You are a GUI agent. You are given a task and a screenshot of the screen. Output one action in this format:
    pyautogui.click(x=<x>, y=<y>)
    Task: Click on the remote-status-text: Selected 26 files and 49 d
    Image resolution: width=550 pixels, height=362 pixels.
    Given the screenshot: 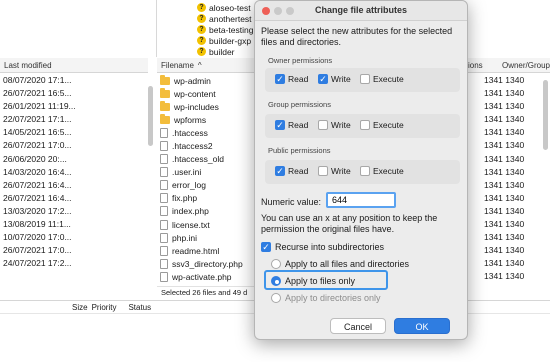 What is the action you would take?
    pyautogui.click(x=212, y=292)
    